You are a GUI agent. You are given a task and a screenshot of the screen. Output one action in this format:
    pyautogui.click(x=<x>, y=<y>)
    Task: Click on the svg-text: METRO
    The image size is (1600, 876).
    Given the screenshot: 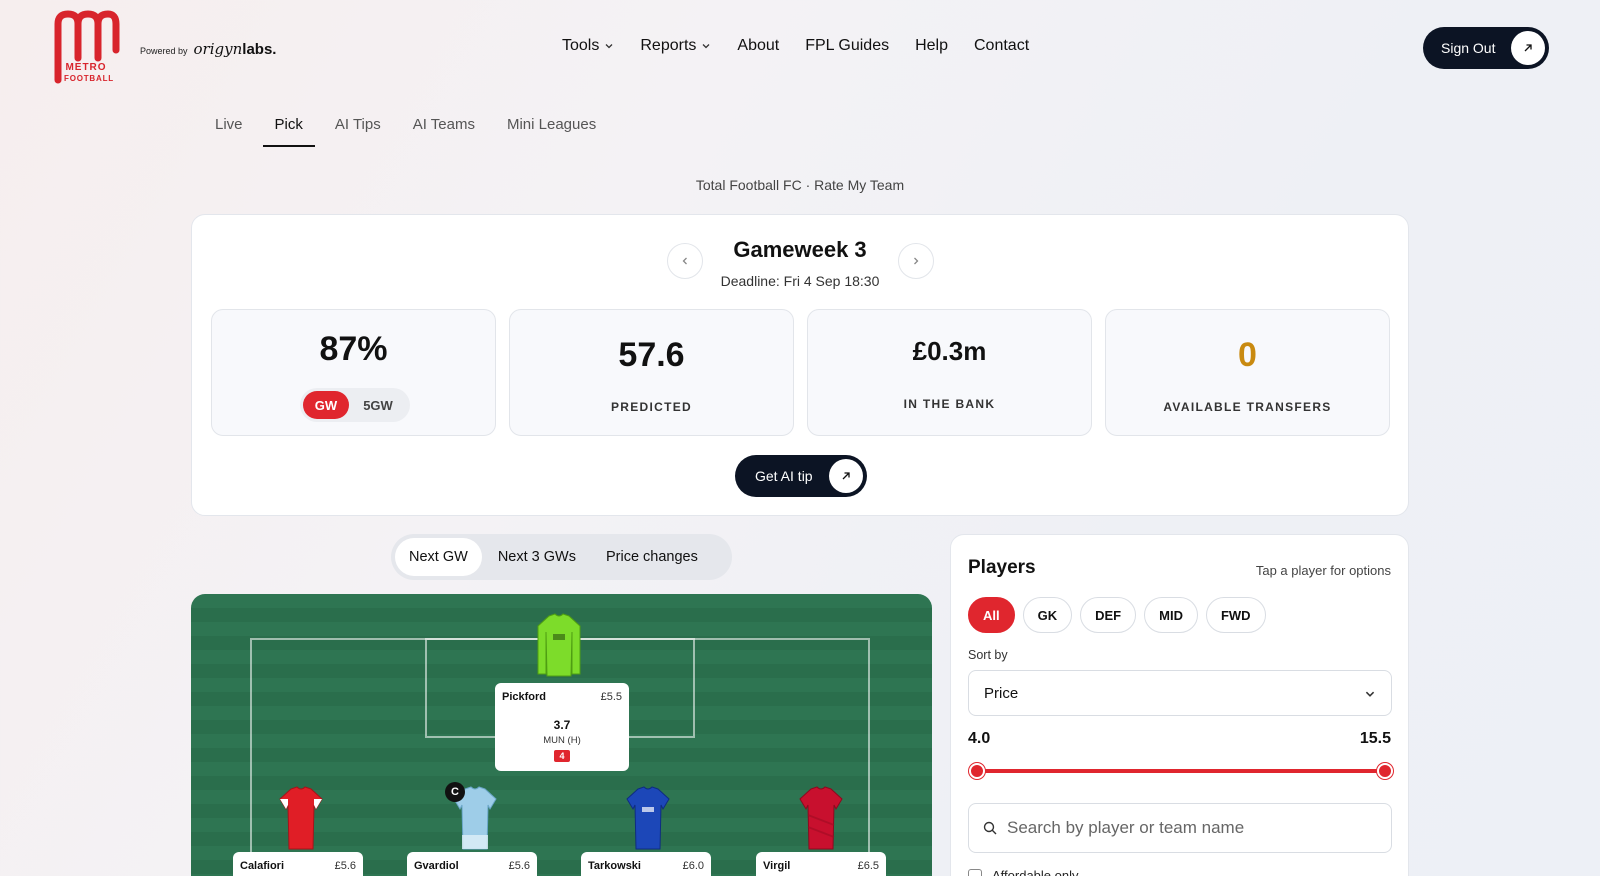 What is the action you would take?
    pyautogui.click(x=85, y=67)
    